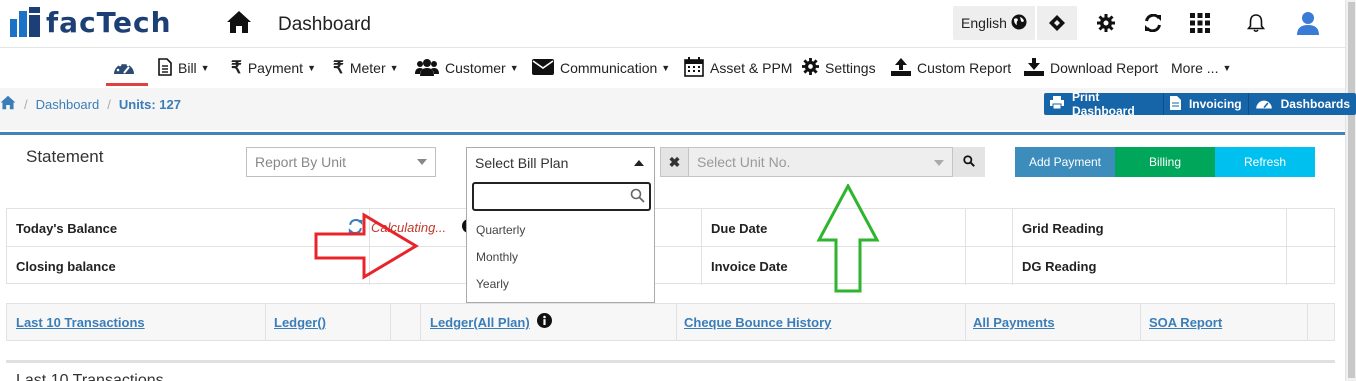 The width and height of the screenshot is (1356, 381). I want to click on page-scrollbar, so click(1350, 190).